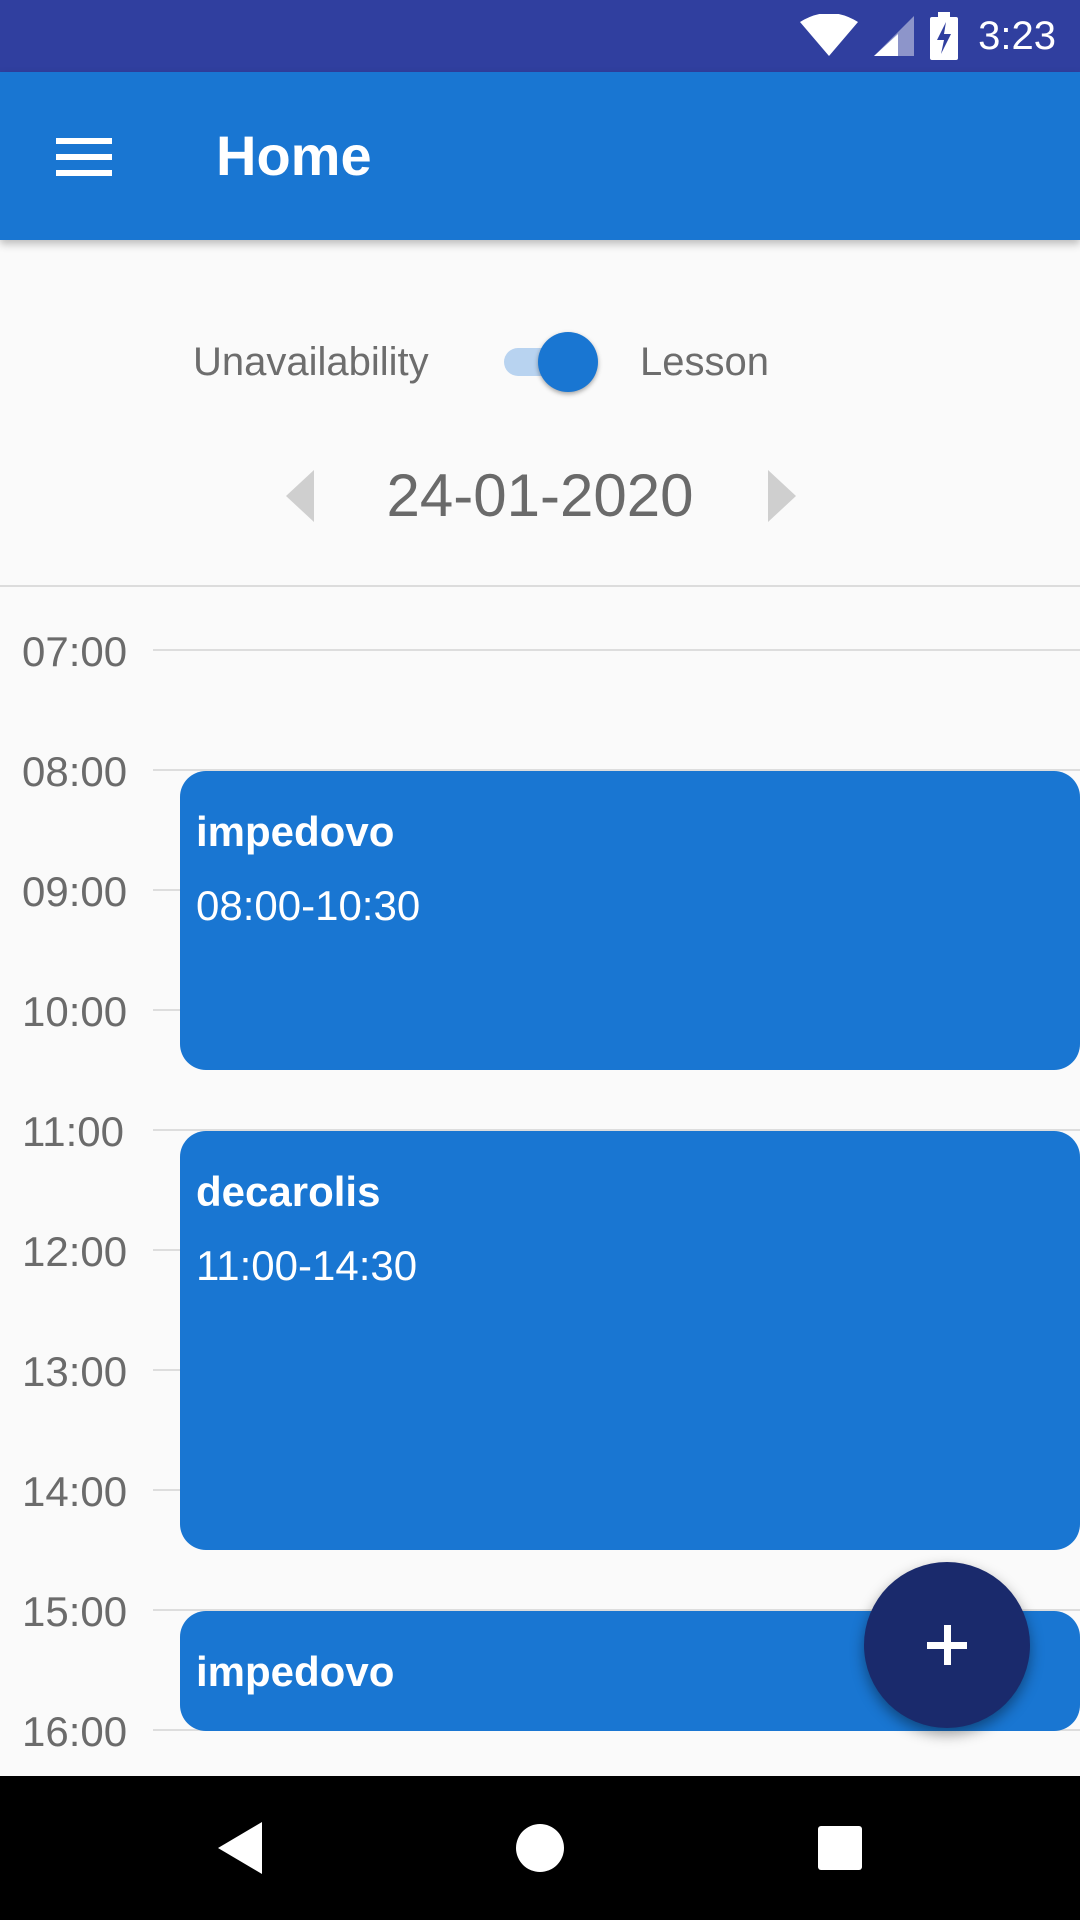 The width and height of the screenshot is (1080, 1920). Describe the element at coordinates (307, 1265) in the screenshot. I see `event-time: 11:00-14:30` at that location.